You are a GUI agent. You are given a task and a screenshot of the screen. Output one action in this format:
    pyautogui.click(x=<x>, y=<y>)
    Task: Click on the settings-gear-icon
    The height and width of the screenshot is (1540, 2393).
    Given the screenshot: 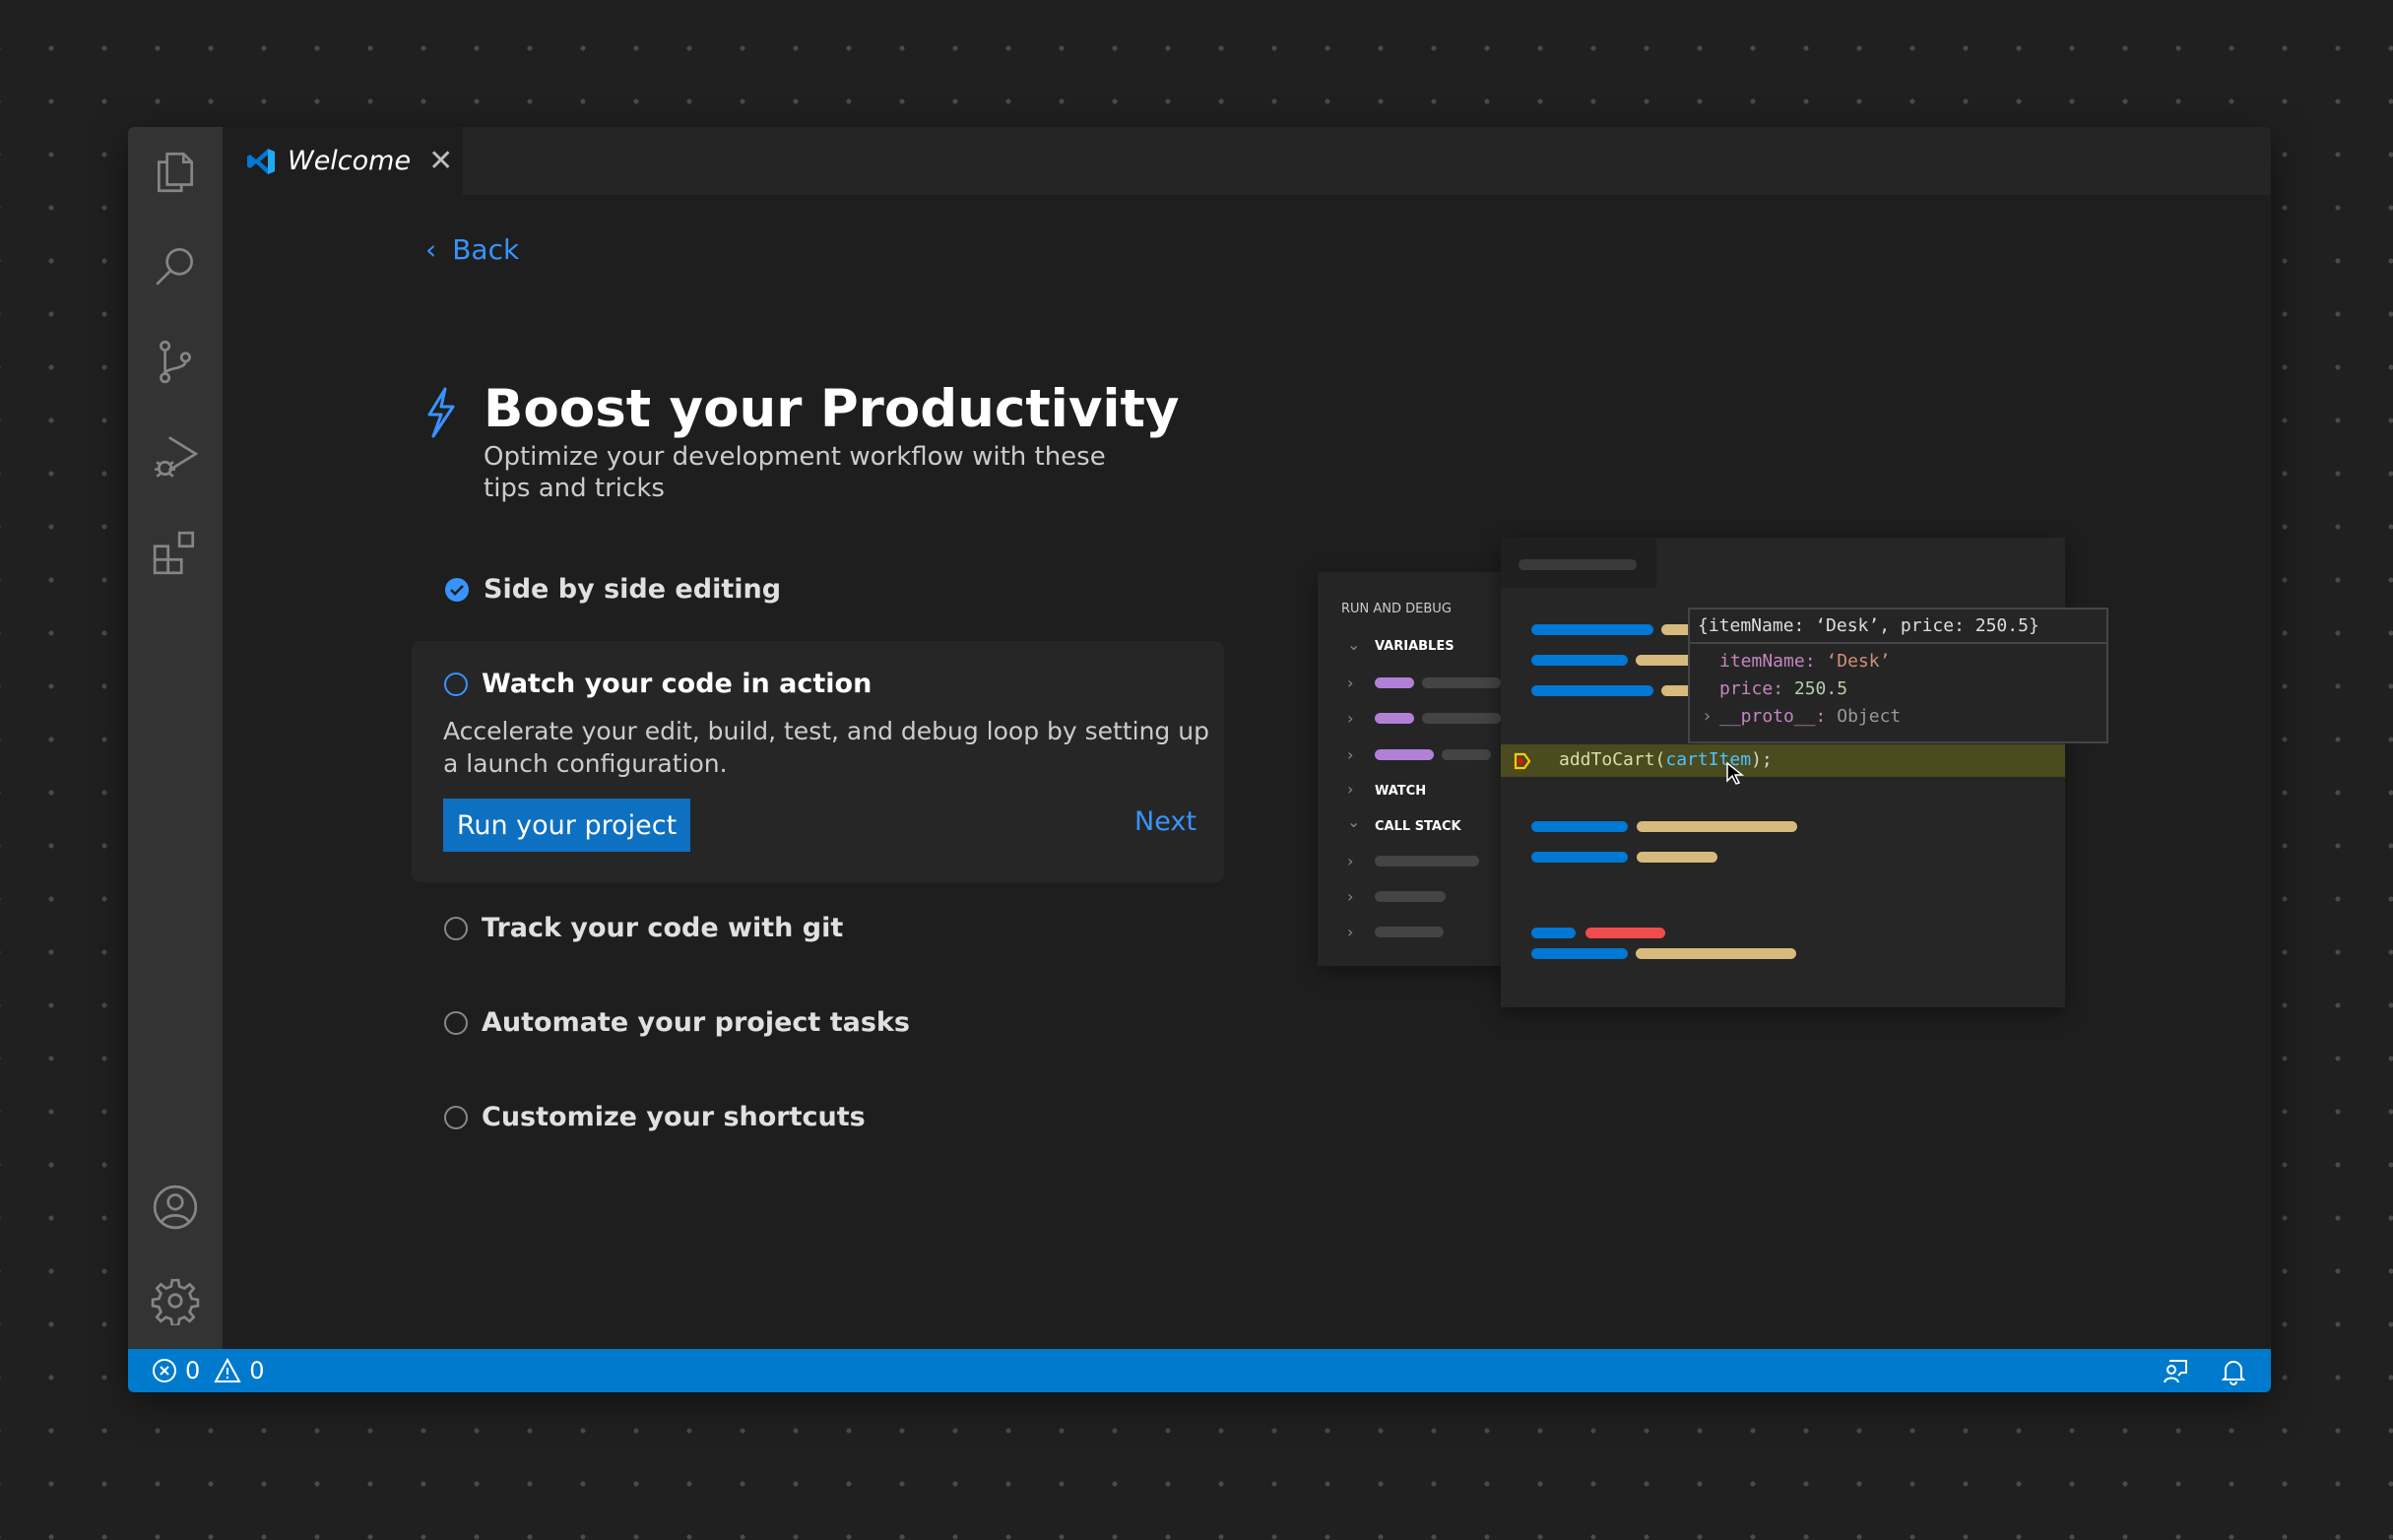 What is the action you would take?
    pyautogui.click(x=175, y=1300)
    